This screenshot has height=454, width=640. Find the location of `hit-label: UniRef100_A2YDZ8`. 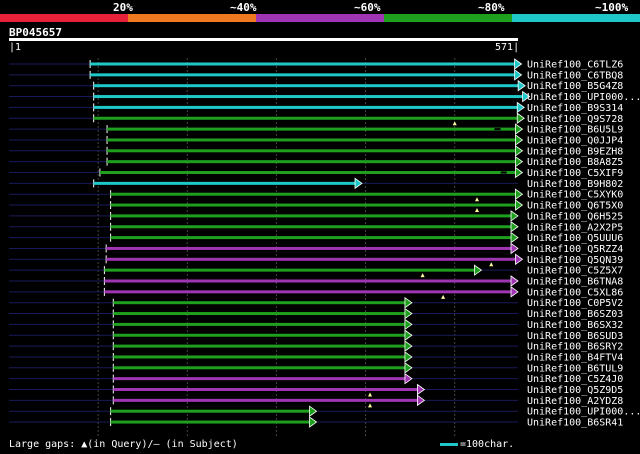

hit-label: UniRef100_A2YDZ8 is located at coordinates (575, 401).